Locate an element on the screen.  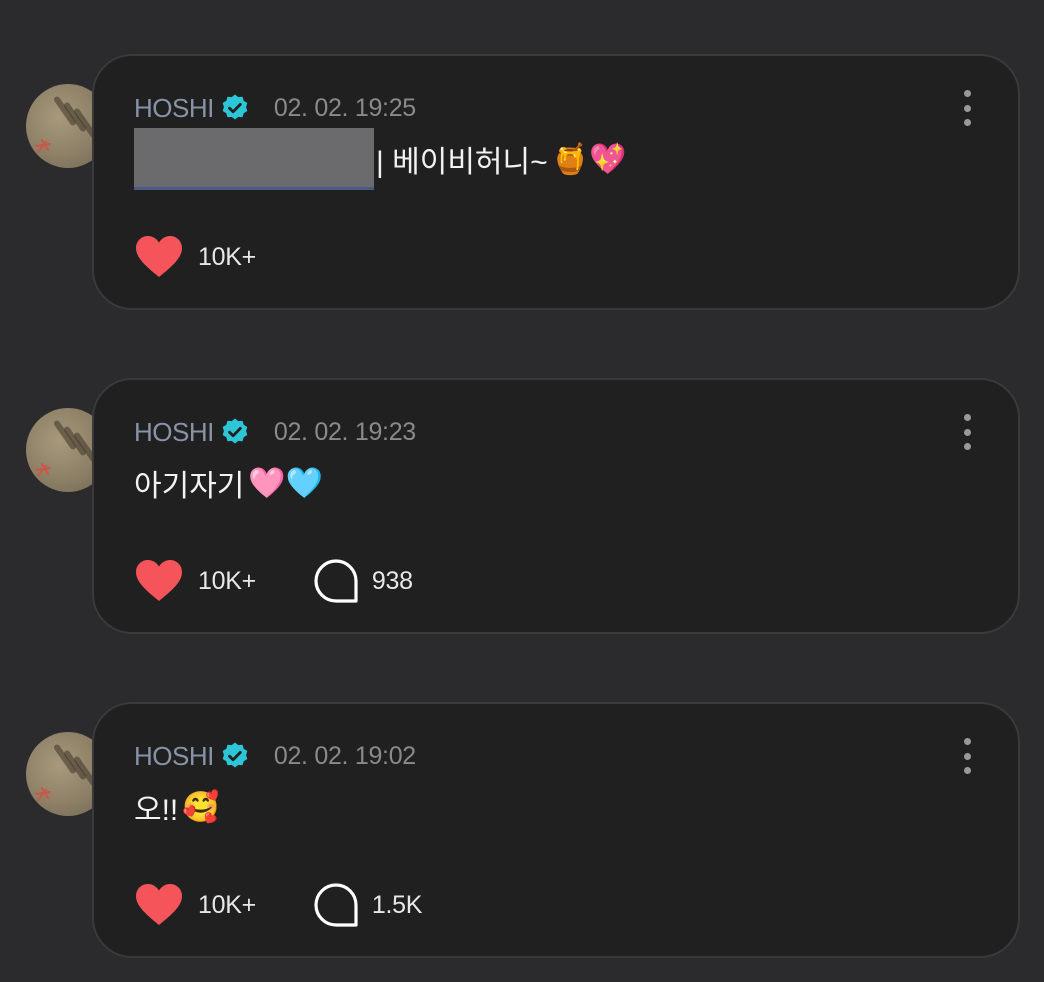
comment-count: 938 is located at coordinates (392, 580).